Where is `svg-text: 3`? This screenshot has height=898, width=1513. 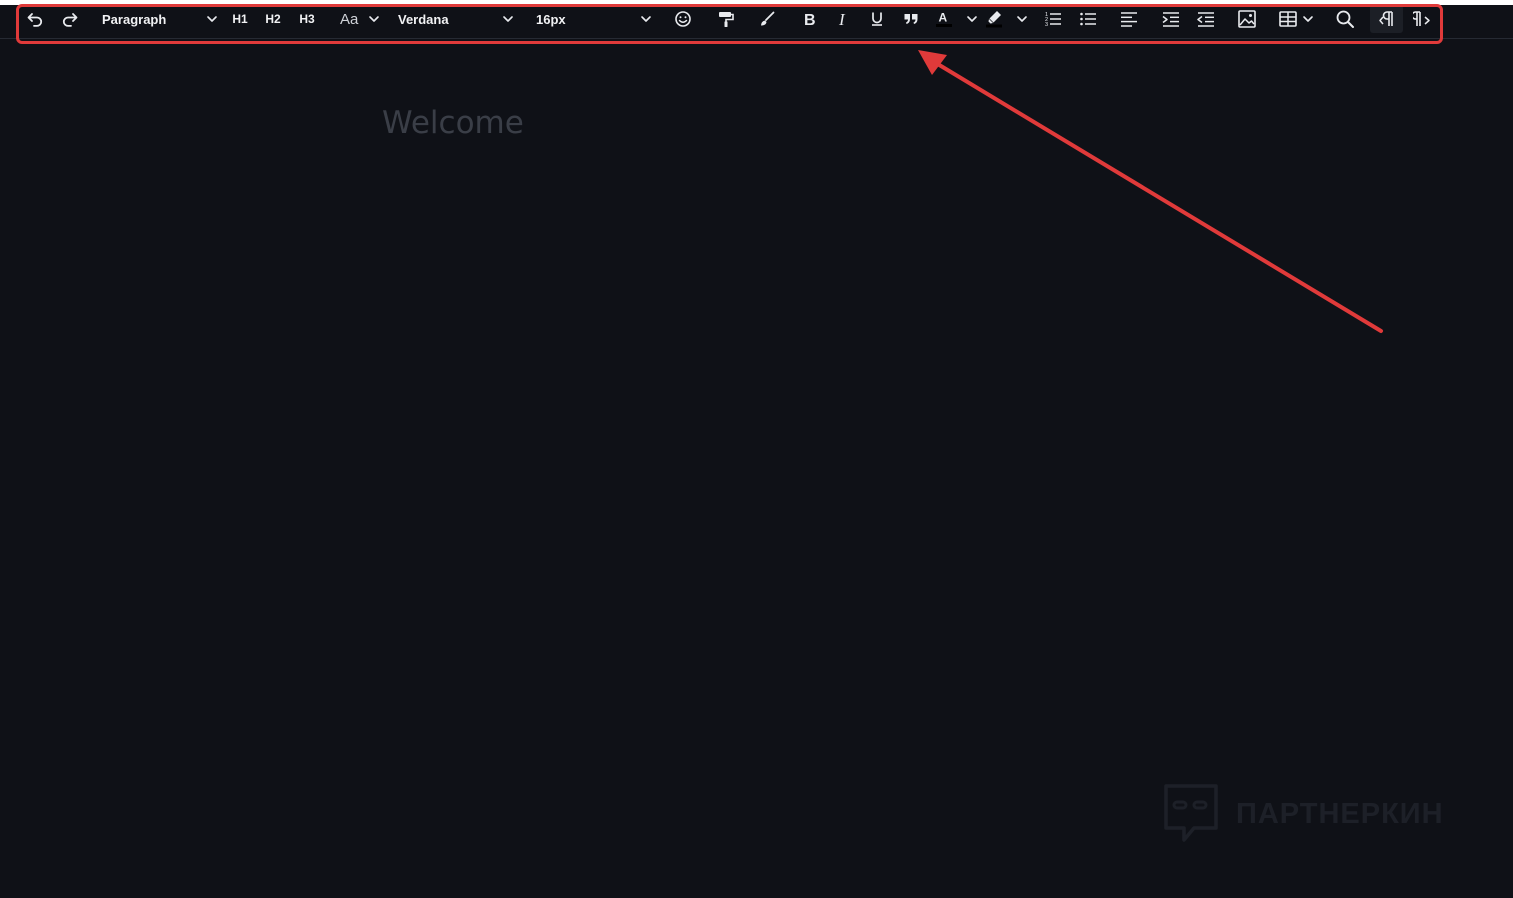
svg-text: 3 is located at coordinates (1046, 25).